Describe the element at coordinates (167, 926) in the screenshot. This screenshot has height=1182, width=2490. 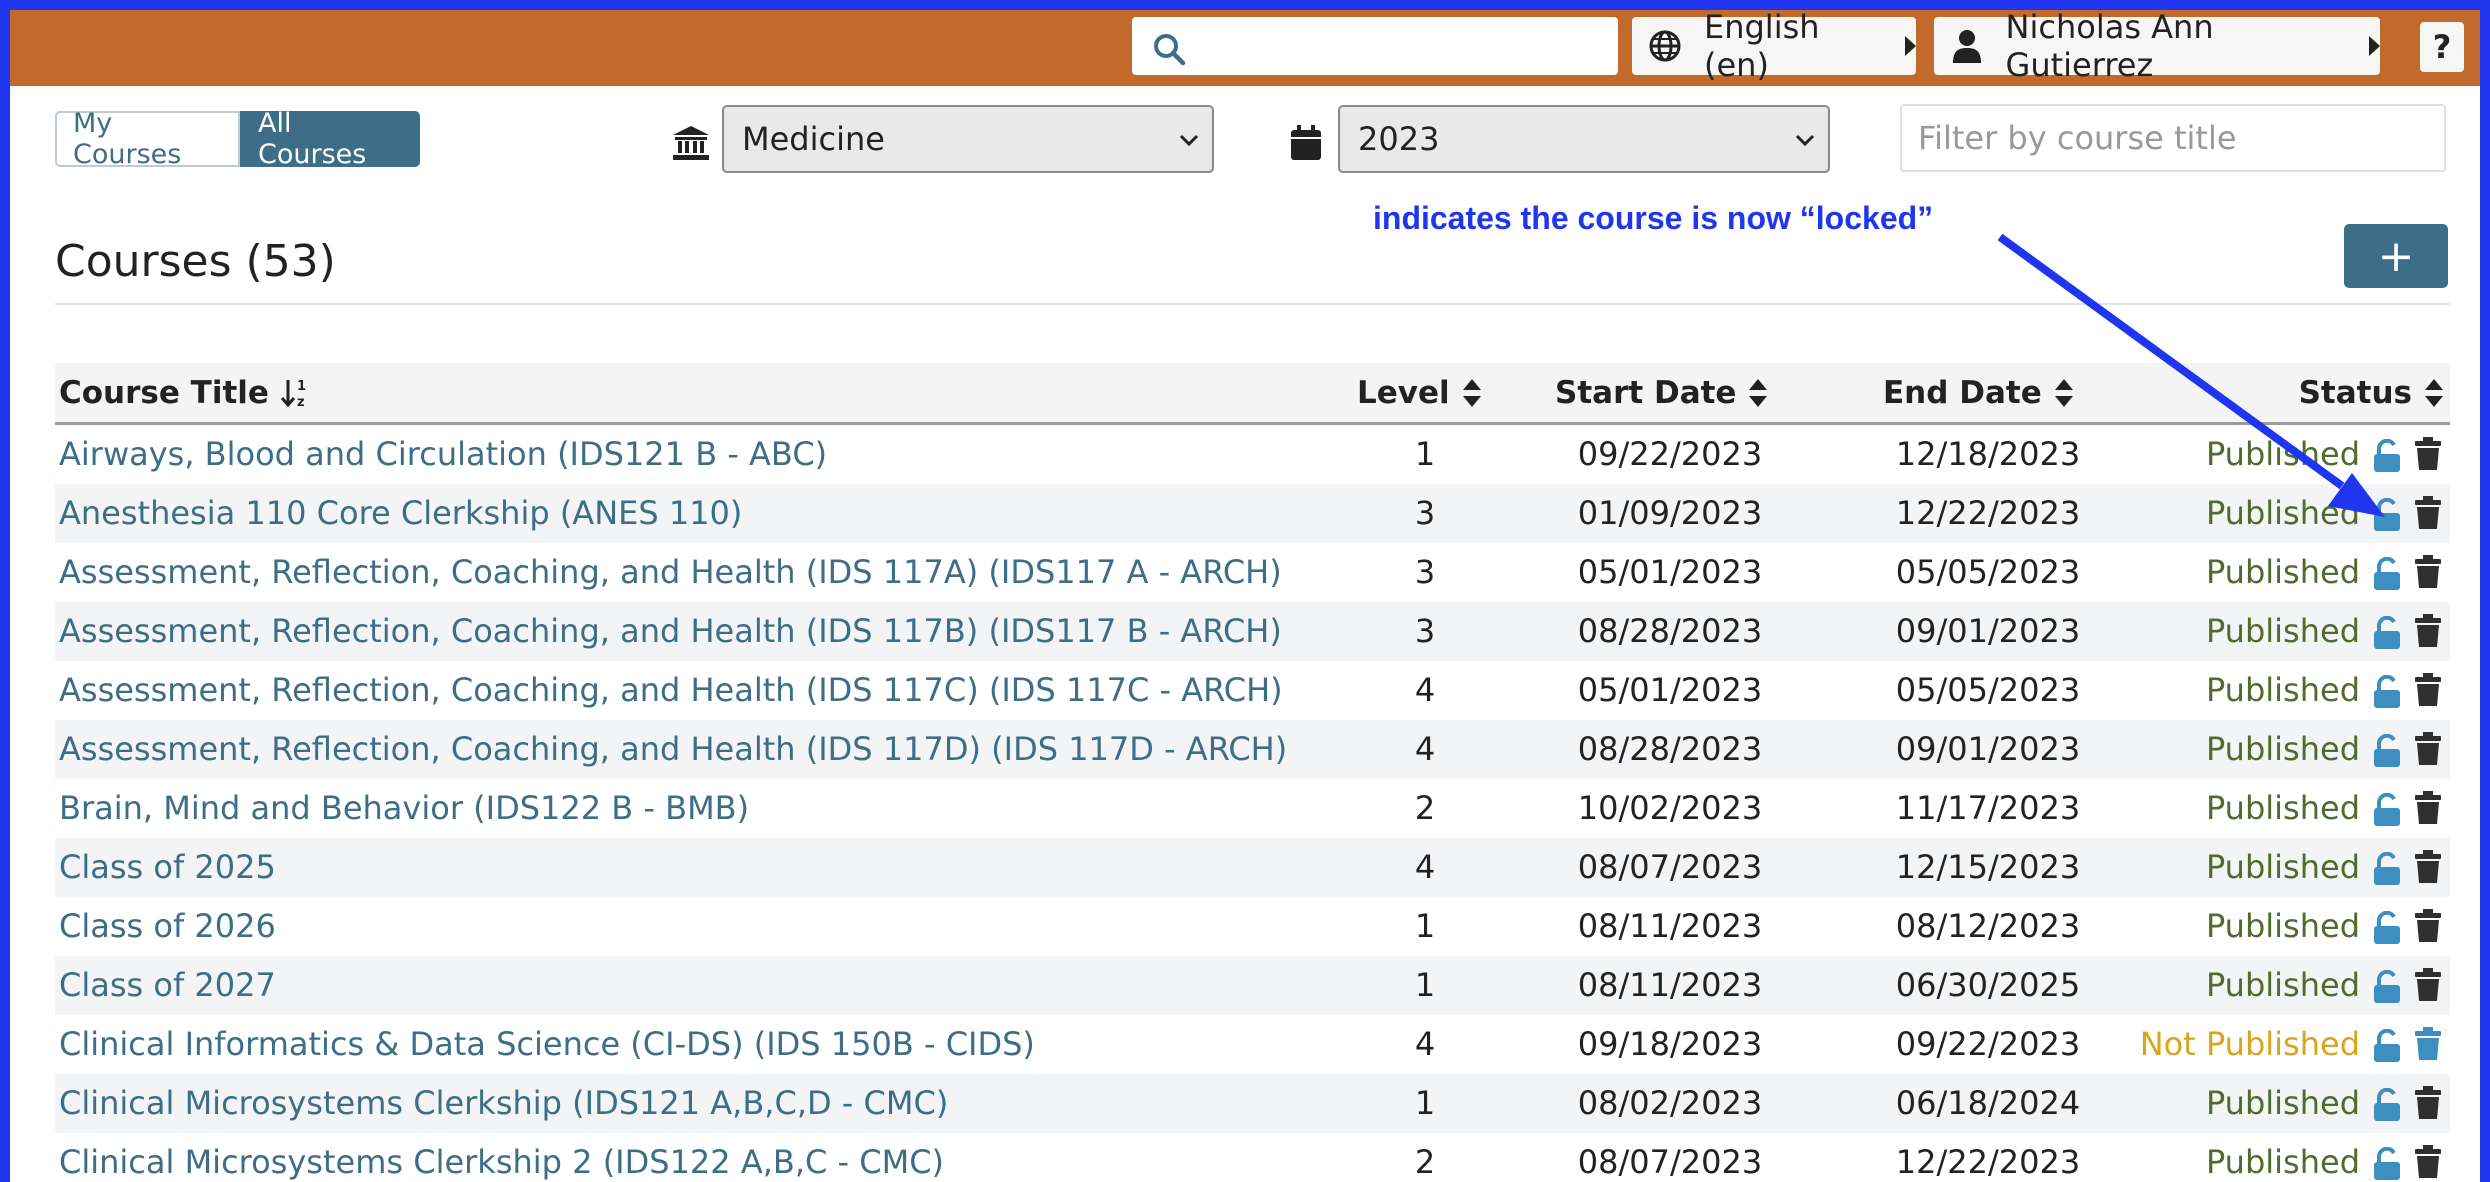
I see `course-title-link: Class of 2026` at that location.